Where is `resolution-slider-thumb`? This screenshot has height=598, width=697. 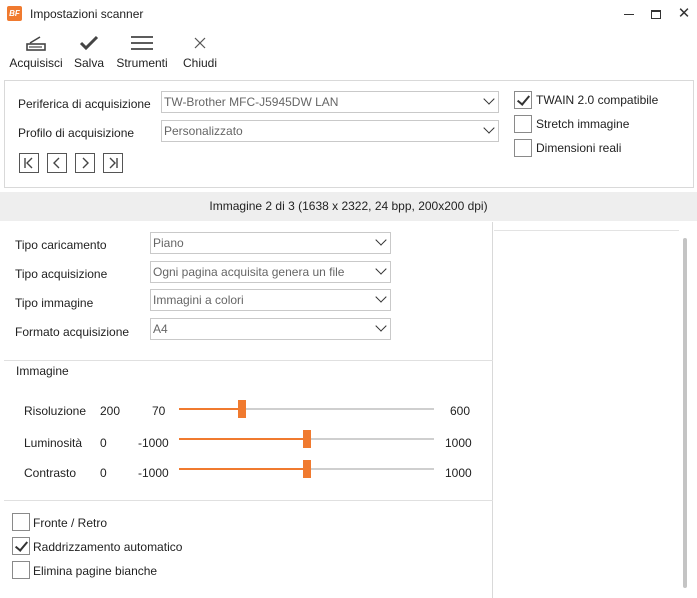 resolution-slider-thumb is located at coordinates (241, 409).